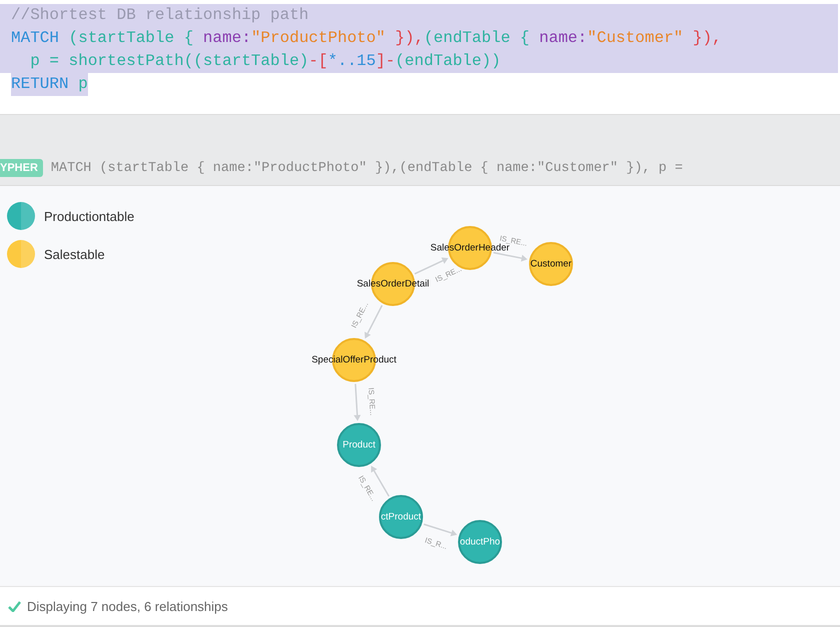 The image size is (840, 627). I want to click on query-text: MATCH (startTable { name:"ProductPhoto" }),(endTable { name:"Customer" }), p =, so click(366, 168).